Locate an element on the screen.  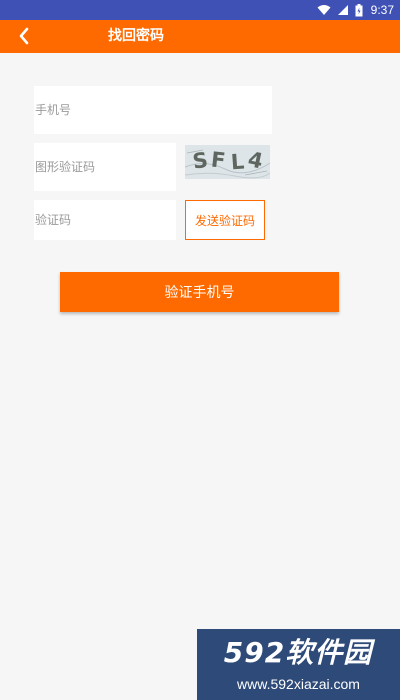
phone-input is located at coordinates (153, 110).